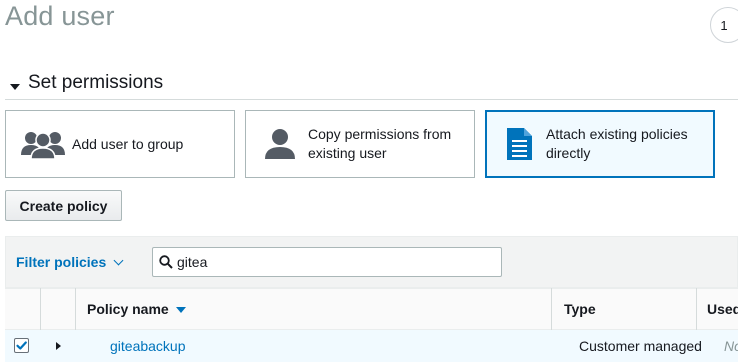 The height and width of the screenshot is (362, 738). I want to click on column-header-policy-name: Policy name, so click(128, 309).